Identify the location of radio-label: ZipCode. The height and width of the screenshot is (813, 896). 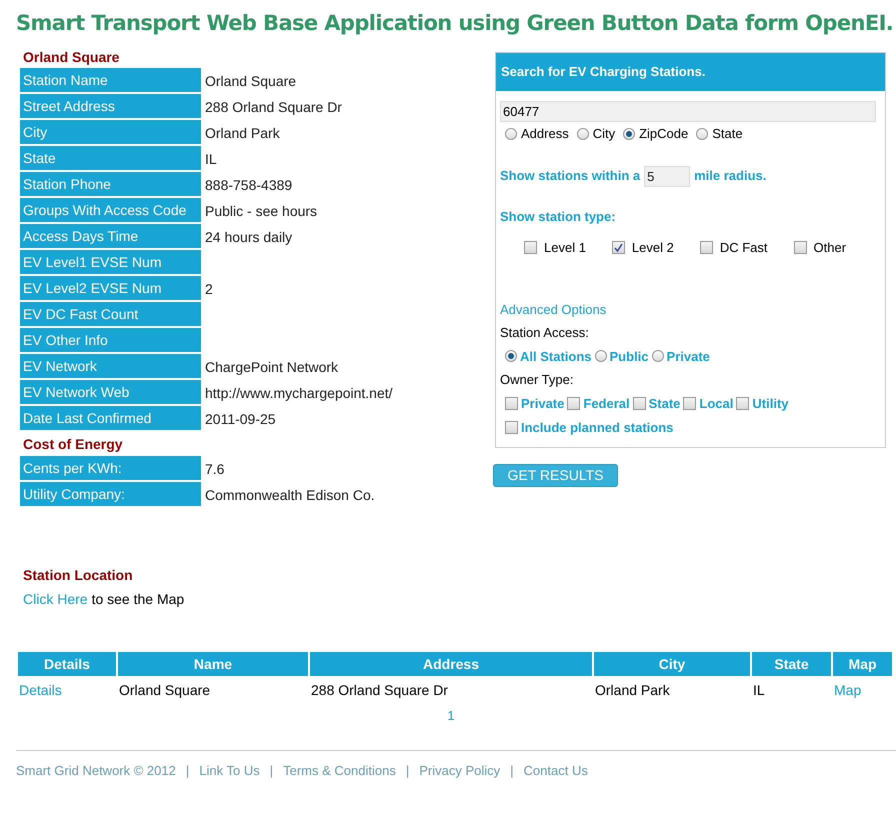
(663, 134).